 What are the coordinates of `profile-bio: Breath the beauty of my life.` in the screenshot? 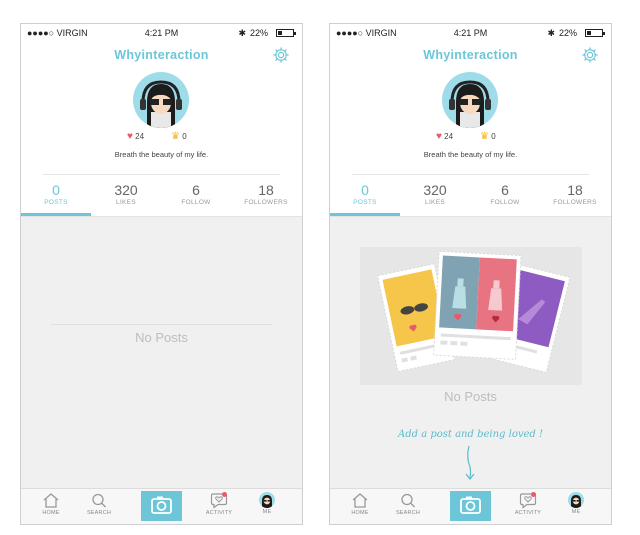 It's located at (161, 154).